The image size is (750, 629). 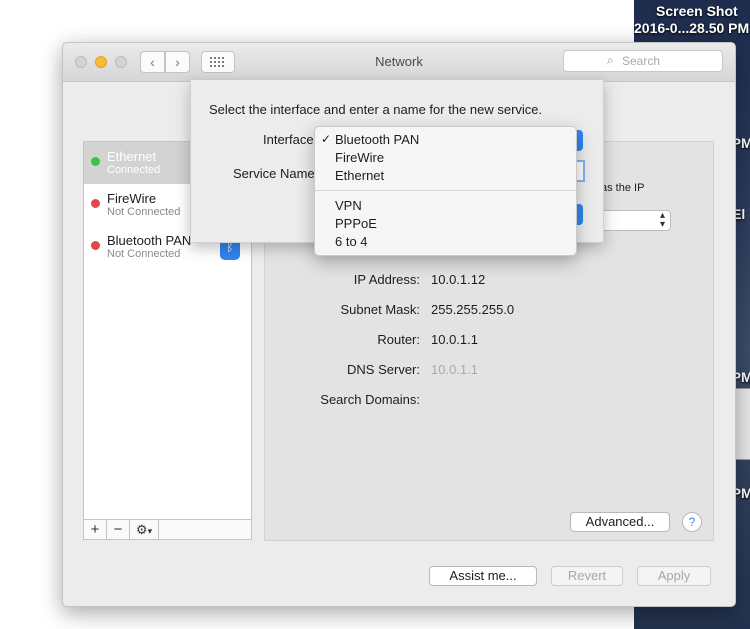 What do you see at coordinates (356, 223) in the screenshot?
I see `menu-item-pppoe: PPPoE` at bounding box center [356, 223].